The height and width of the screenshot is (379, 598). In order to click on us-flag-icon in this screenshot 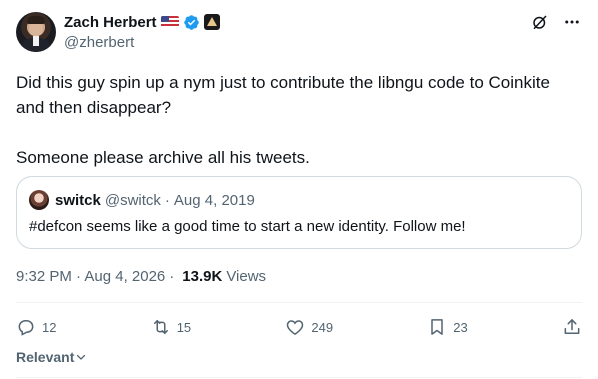, I will do `click(169, 22)`.